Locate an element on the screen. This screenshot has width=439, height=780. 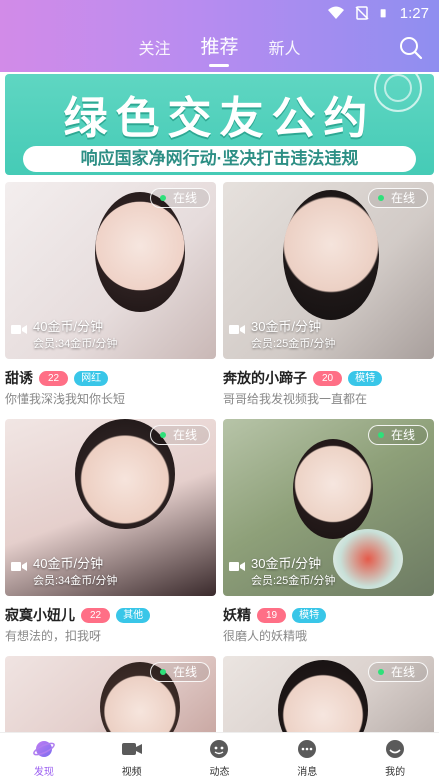
photo-fan is located at coordinates (368, 559).